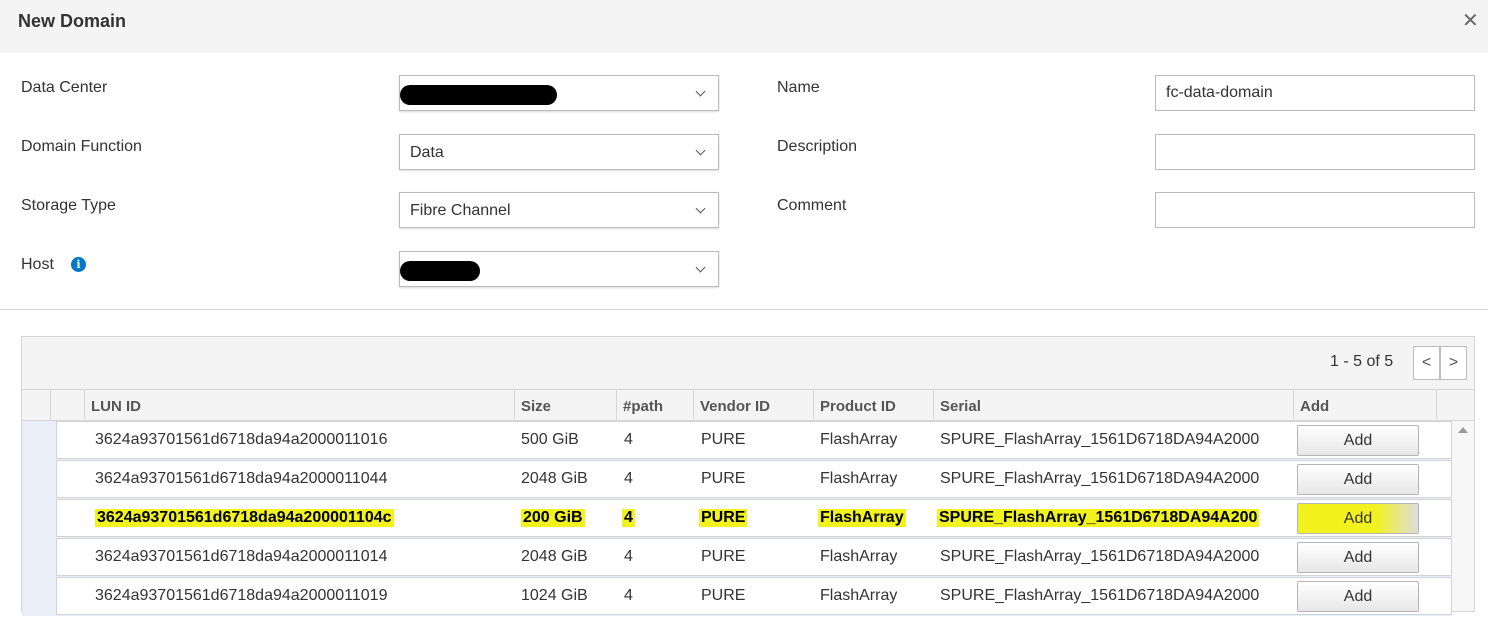  What do you see at coordinates (1463, 430) in the screenshot?
I see `scroll-up-arrow-icon` at bounding box center [1463, 430].